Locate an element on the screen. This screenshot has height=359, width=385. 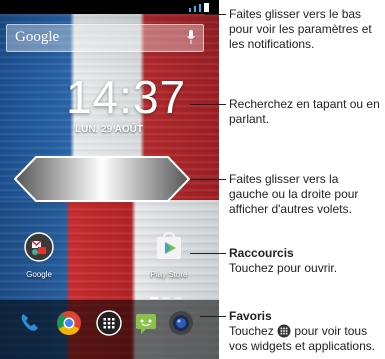
apps-drawer-icon is located at coordinates (109, 323).